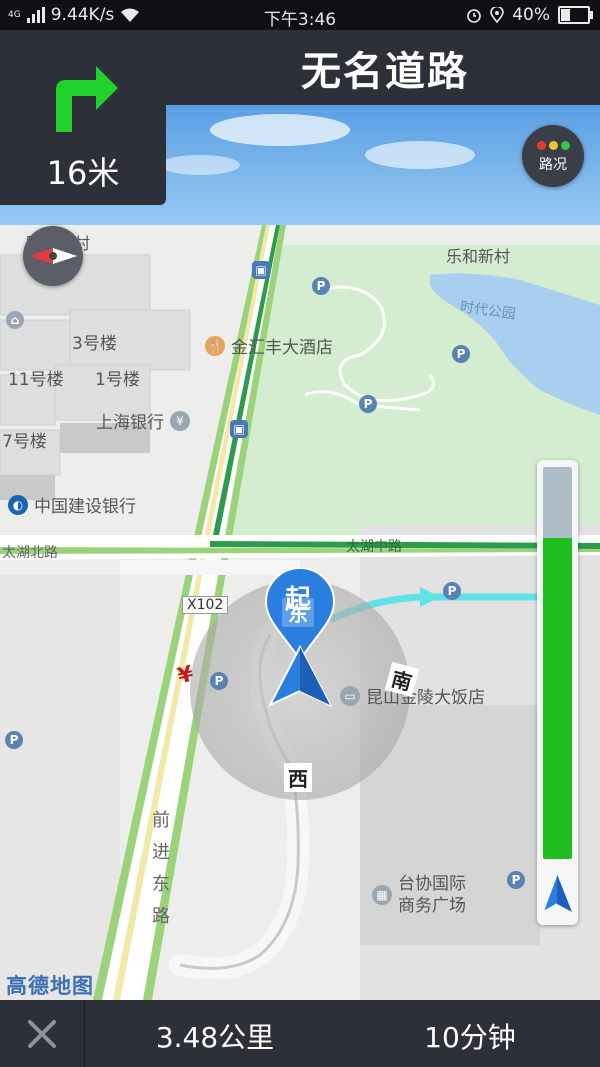  Describe the element at coordinates (15, 320) in the screenshot. I see `building-icon: ⌂` at that location.